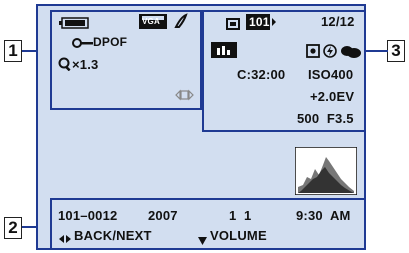  What do you see at coordinates (163, 215) in the screenshot?
I see `date-year: 2007` at bounding box center [163, 215].